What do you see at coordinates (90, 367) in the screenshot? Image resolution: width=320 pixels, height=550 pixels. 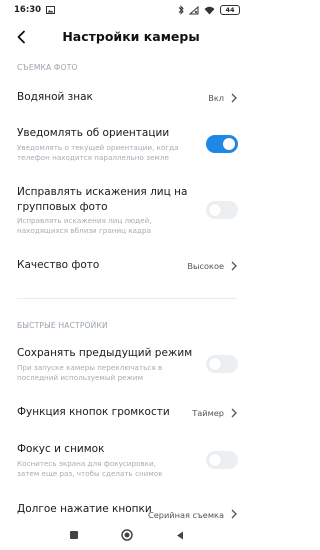 I see `save-mode-subtitle-1: При запуске камеры переключаться в` at bounding box center [90, 367].